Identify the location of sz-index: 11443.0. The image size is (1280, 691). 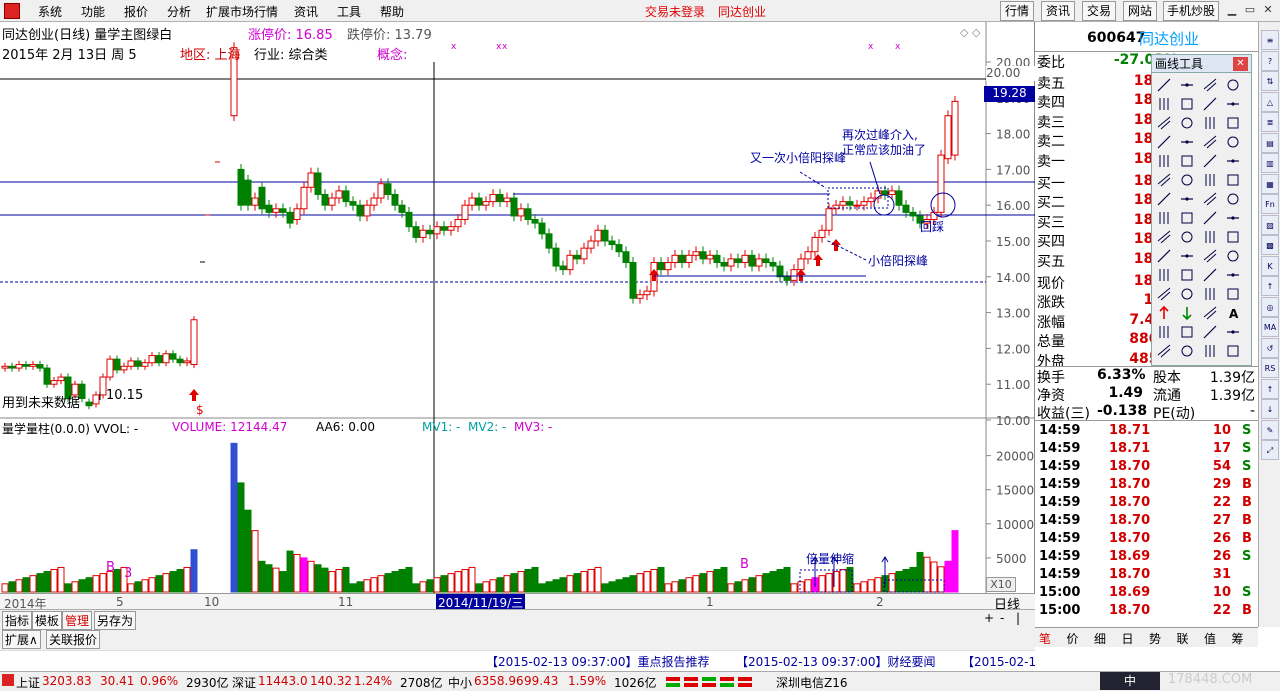
(283, 681).